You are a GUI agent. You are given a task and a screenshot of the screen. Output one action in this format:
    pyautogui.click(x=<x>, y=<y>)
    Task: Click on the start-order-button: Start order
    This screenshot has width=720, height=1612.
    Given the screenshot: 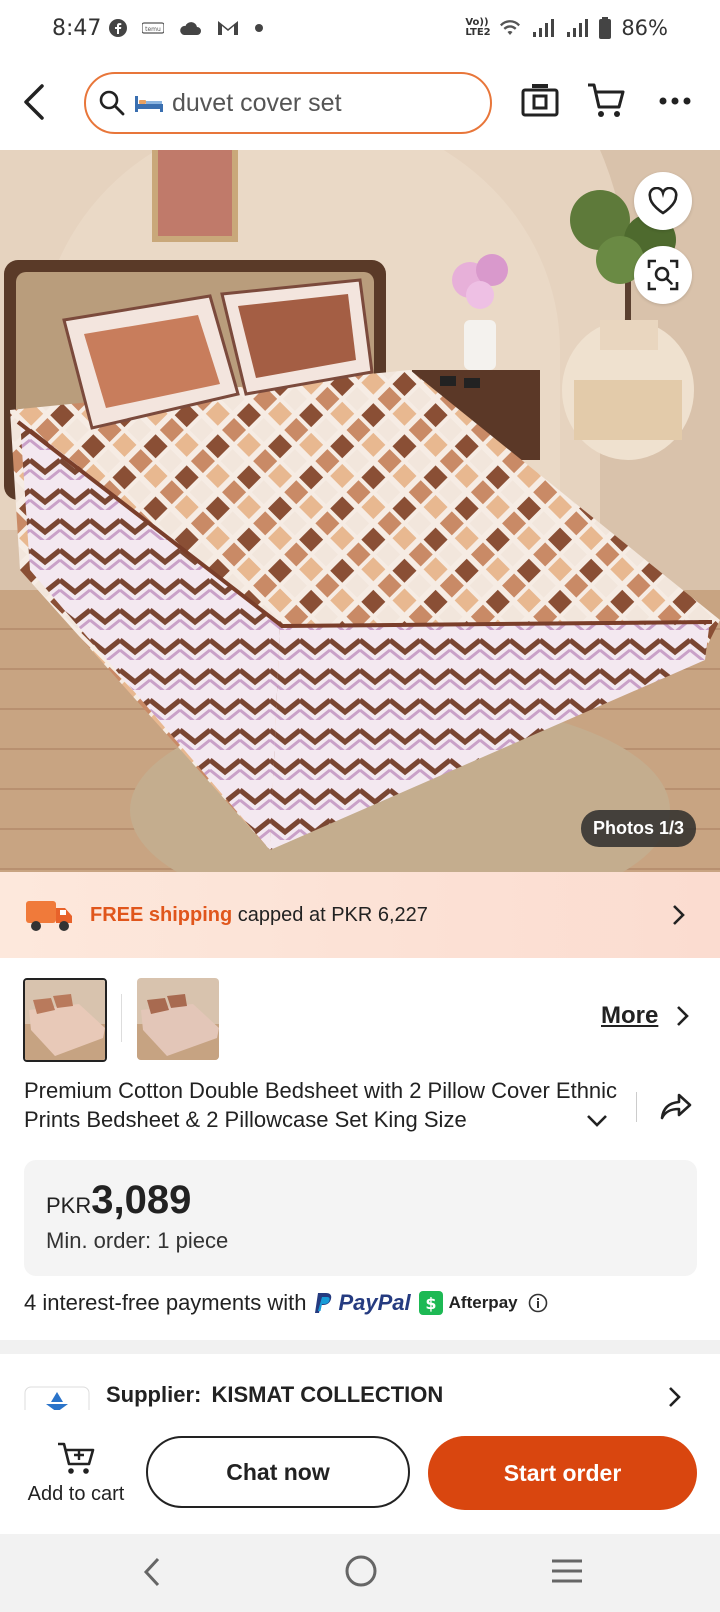 What is the action you would take?
    pyautogui.click(x=562, y=1473)
    